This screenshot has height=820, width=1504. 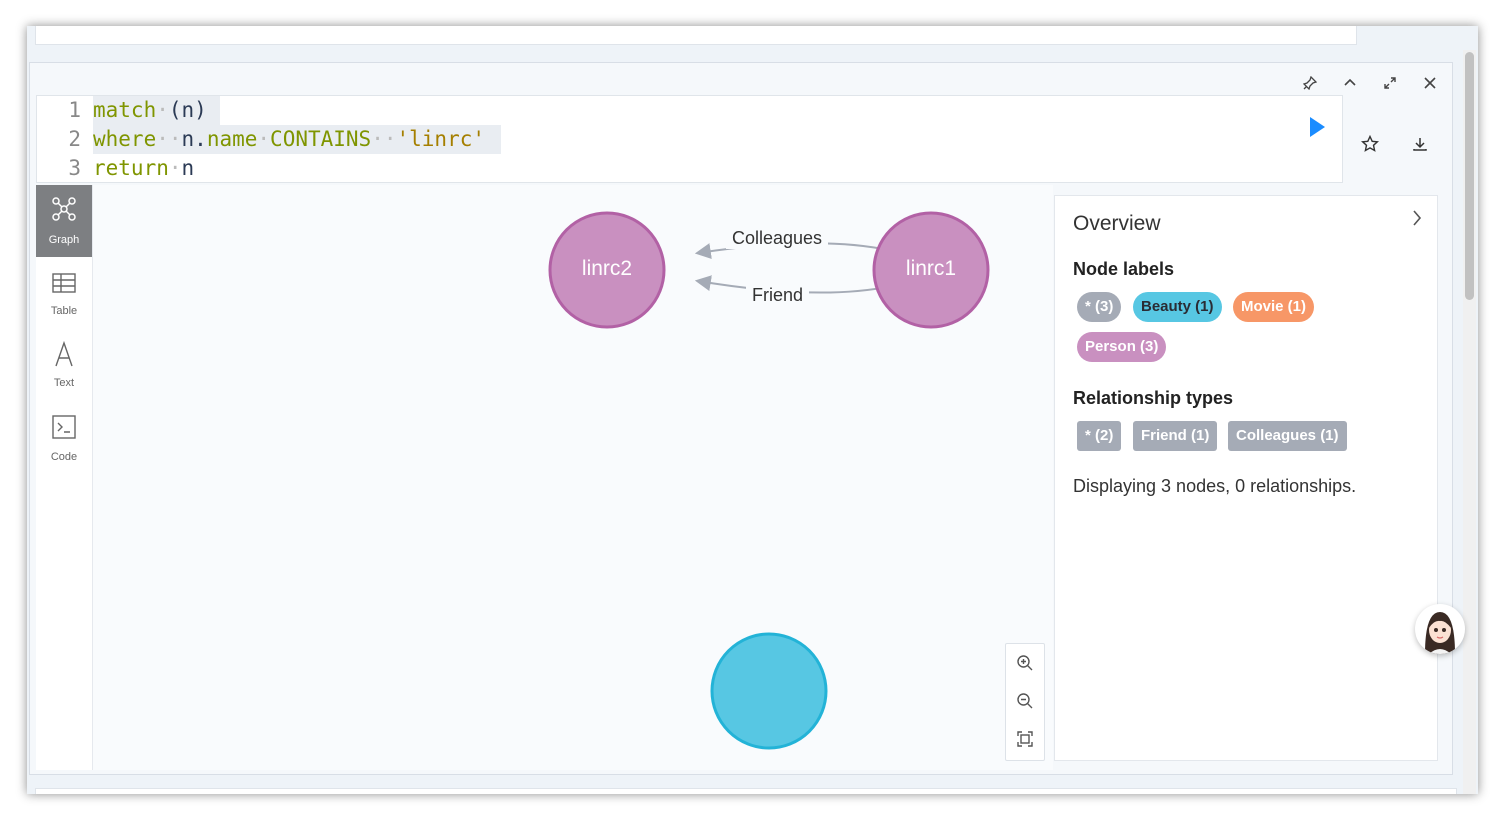 I want to click on chevron-up-icon, so click(x=1350, y=83).